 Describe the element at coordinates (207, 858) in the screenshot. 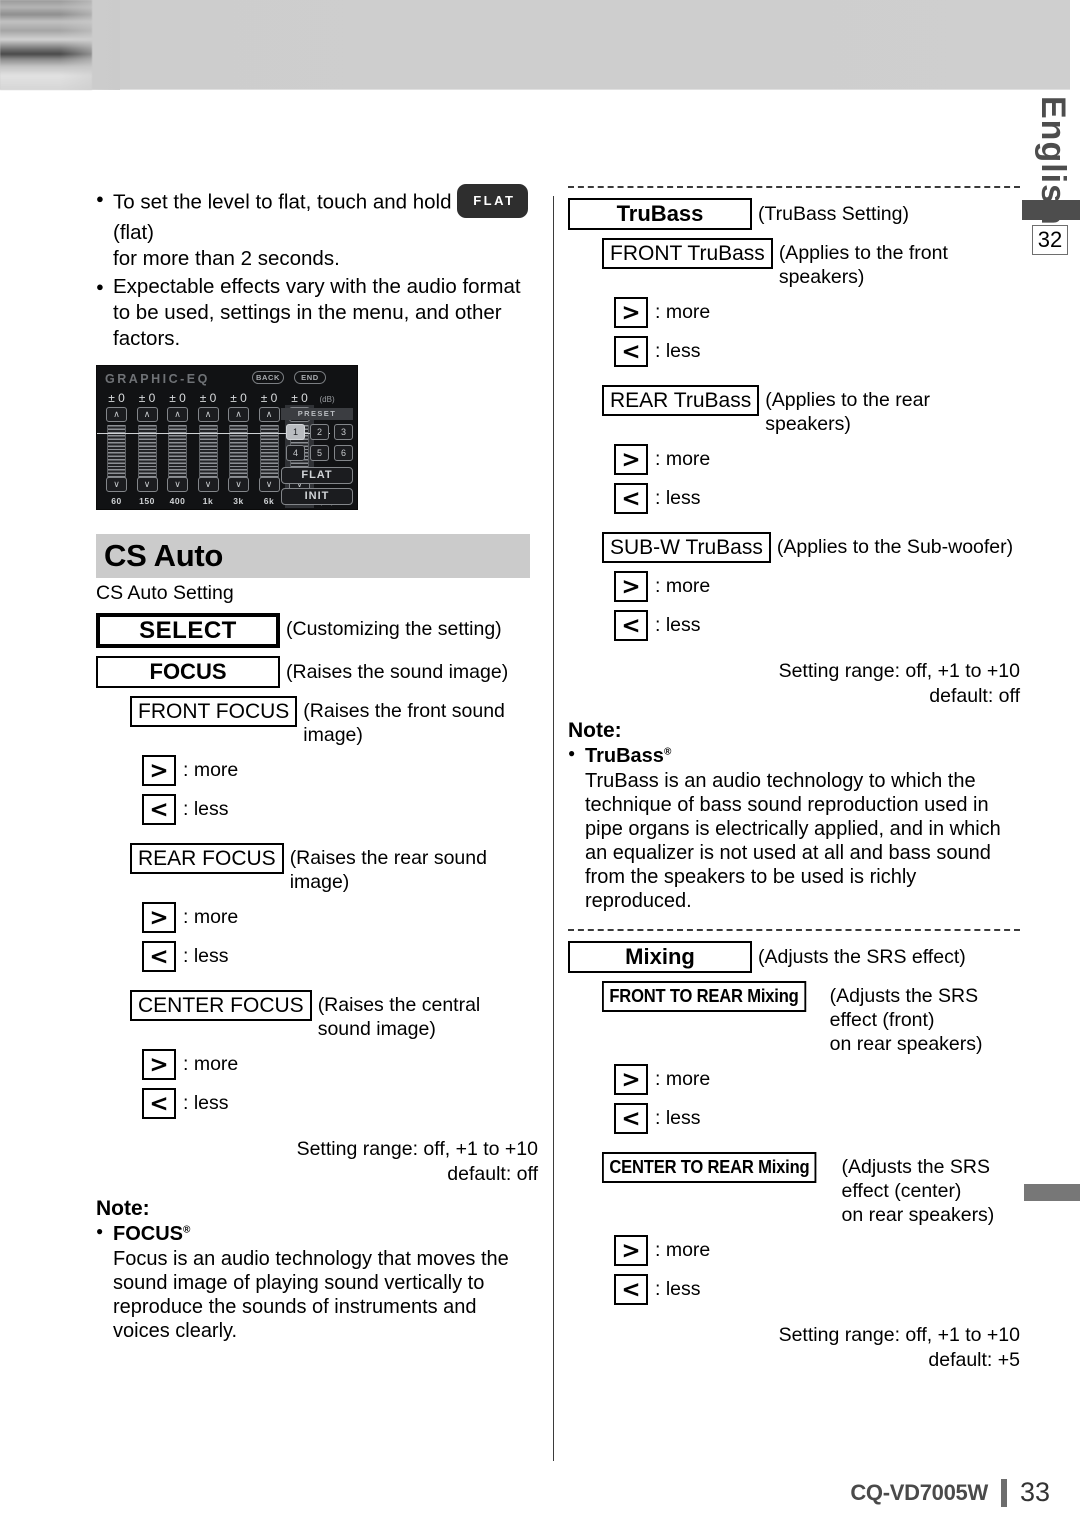

I see `rear-focus-button: REAR FOCUS` at that location.